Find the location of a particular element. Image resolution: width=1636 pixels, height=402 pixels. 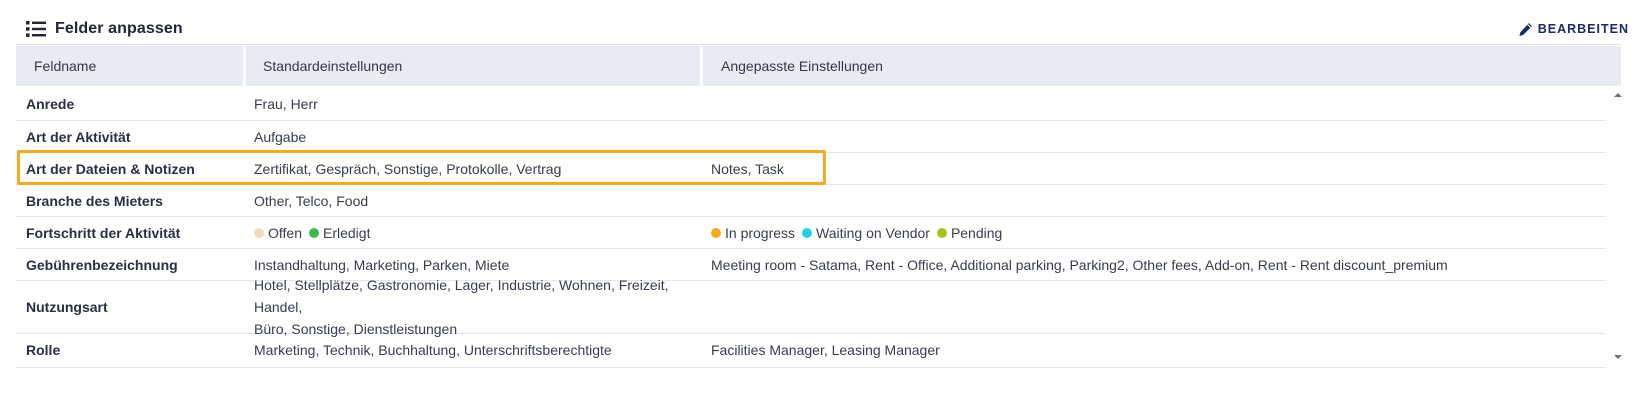

column-header-custom-settings: Angepasste Einstellungen is located at coordinates (1162, 66).